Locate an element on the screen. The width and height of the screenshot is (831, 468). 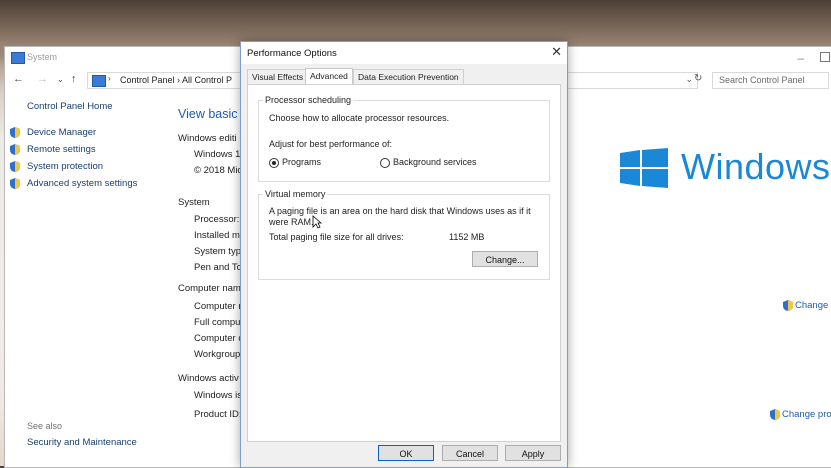
system-type-label: System typ is located at coordinates (217, 251).